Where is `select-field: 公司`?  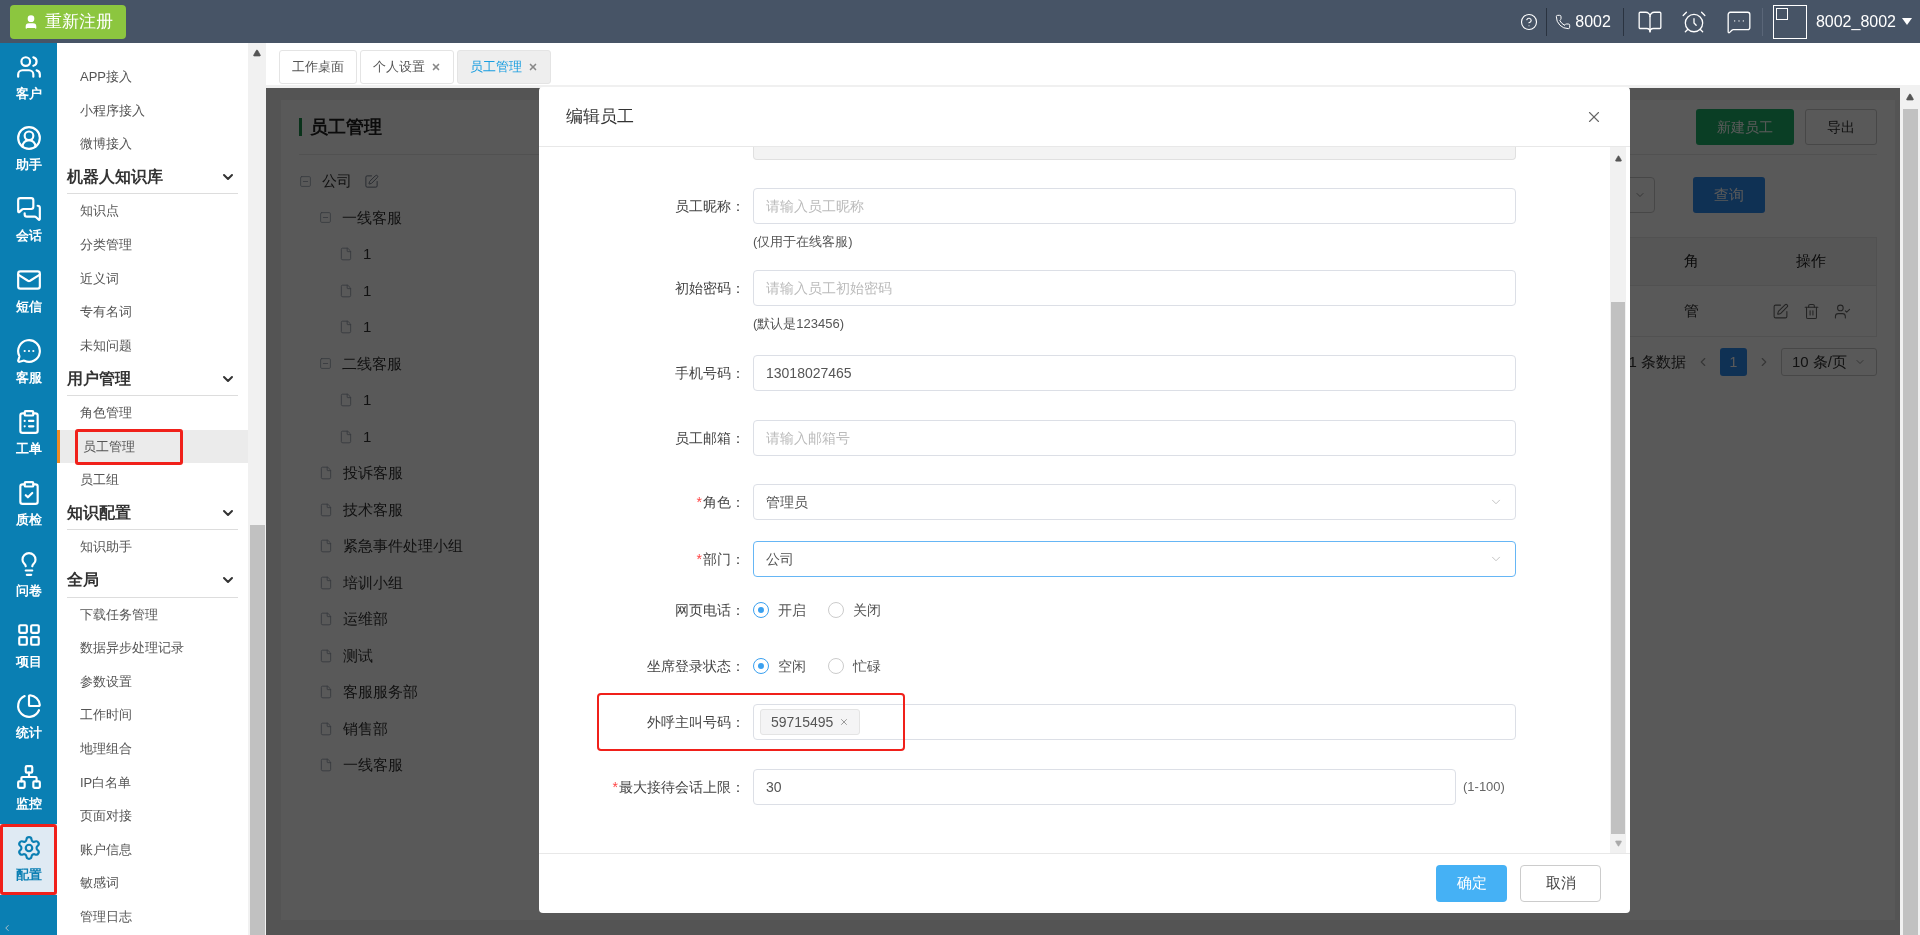
select-field: 公司 is located at coordinates (1134, 559).